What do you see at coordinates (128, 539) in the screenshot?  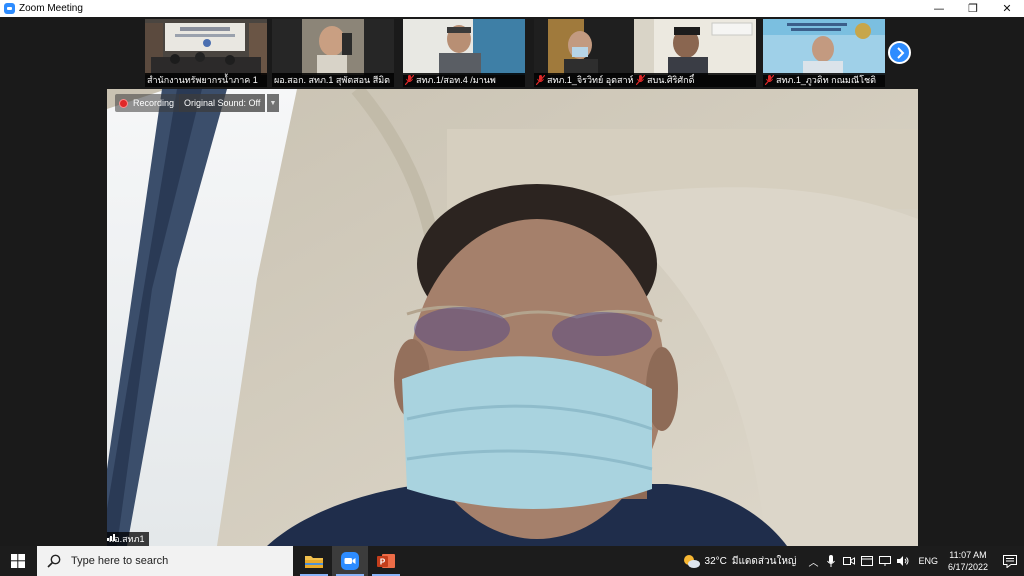 I see `speaker-name-tag: ผอ.สทภ1` at bounding box center [128, 539].